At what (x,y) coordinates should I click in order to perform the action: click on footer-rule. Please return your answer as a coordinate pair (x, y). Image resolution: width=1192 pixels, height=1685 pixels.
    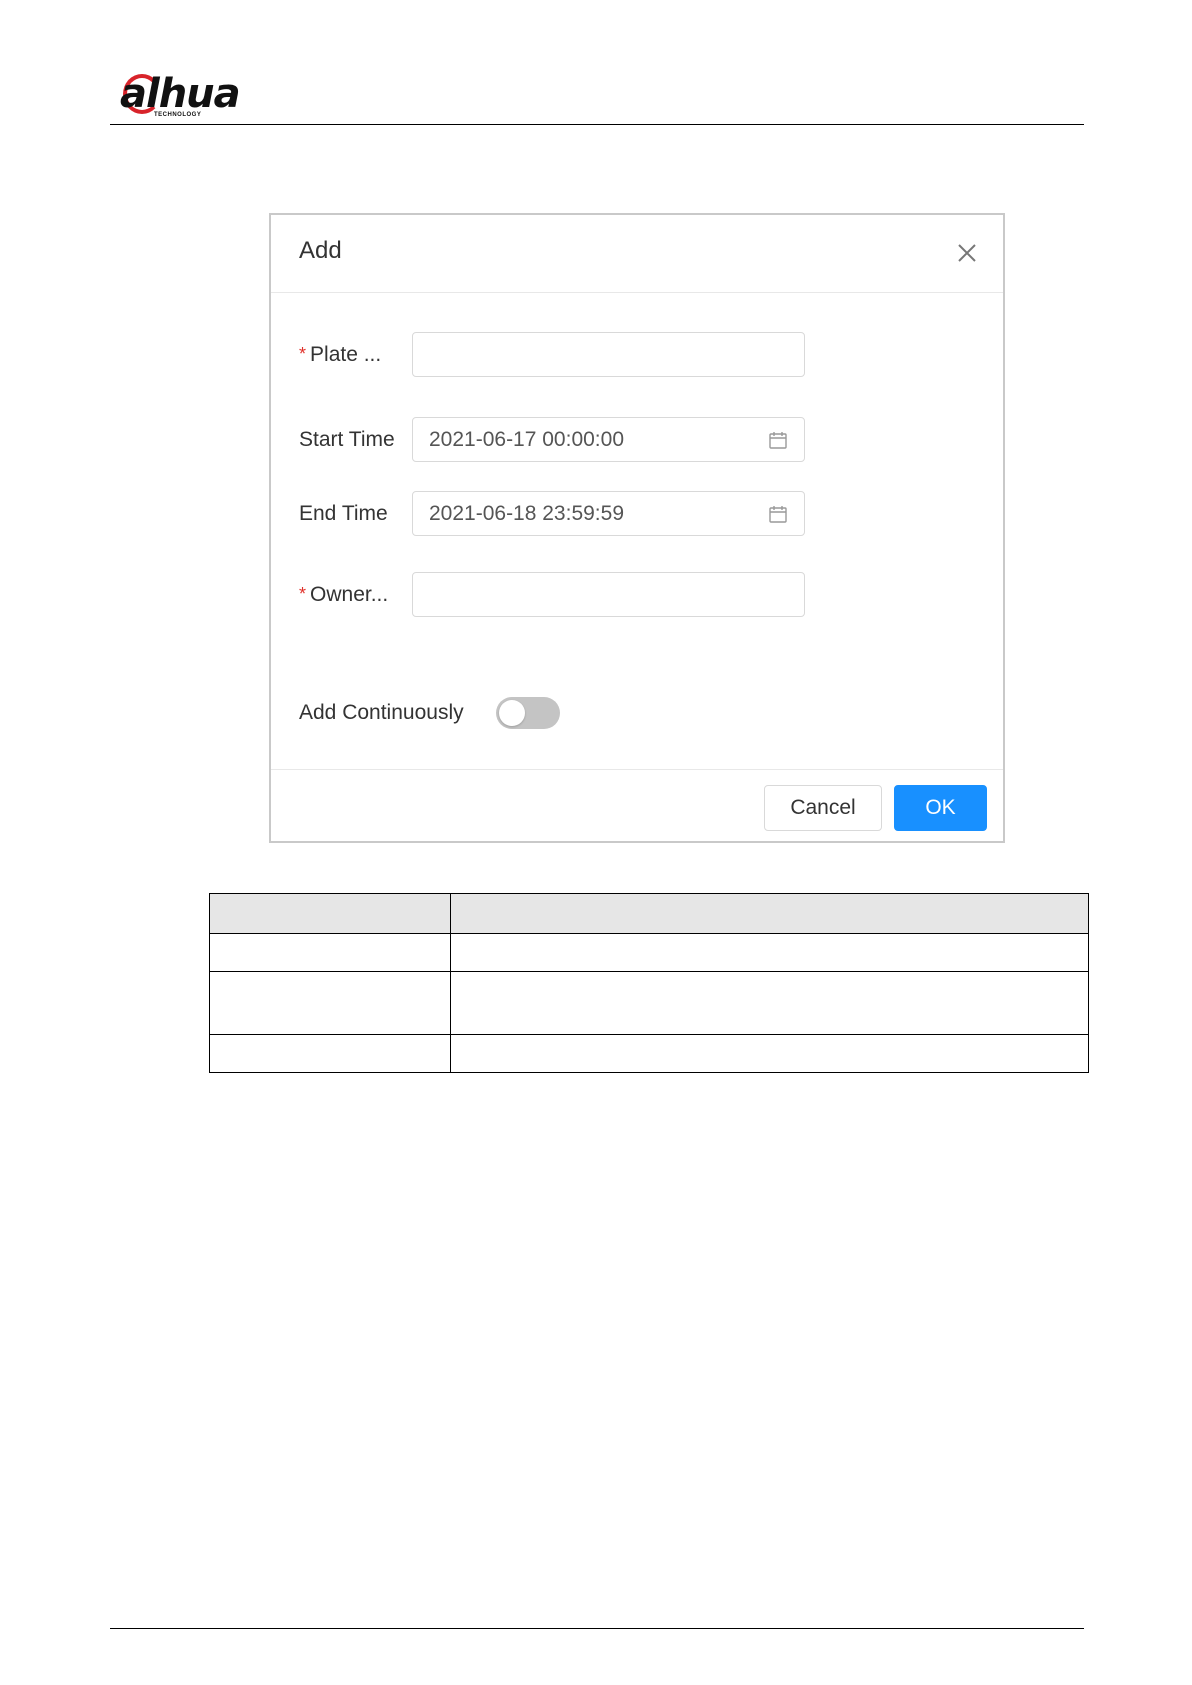
    Looking at the image, I should click on (597, 1628).